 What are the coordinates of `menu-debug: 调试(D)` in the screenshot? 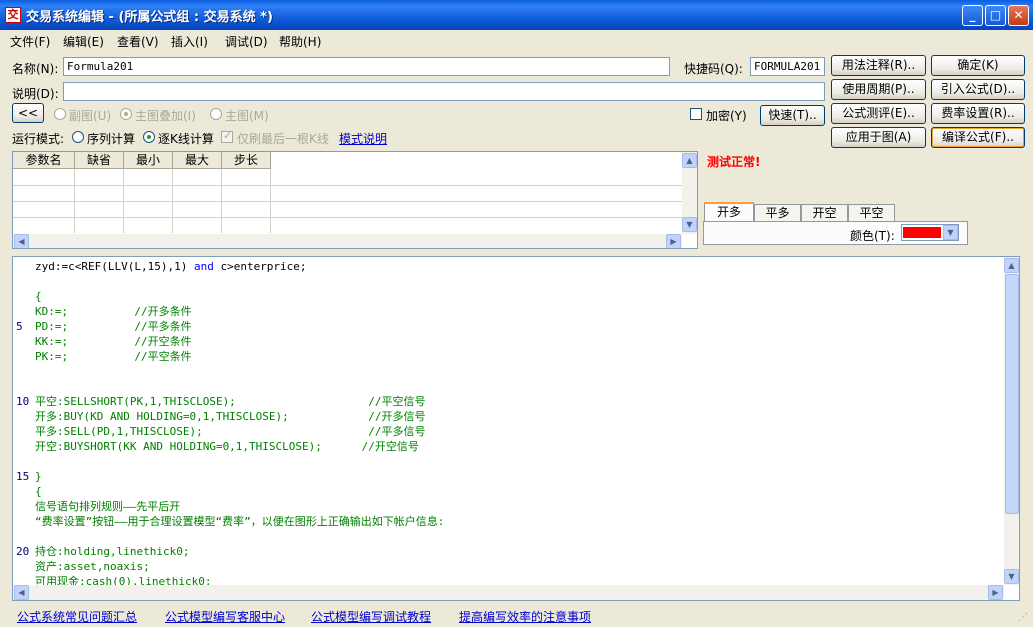 It's located at (246, 41).